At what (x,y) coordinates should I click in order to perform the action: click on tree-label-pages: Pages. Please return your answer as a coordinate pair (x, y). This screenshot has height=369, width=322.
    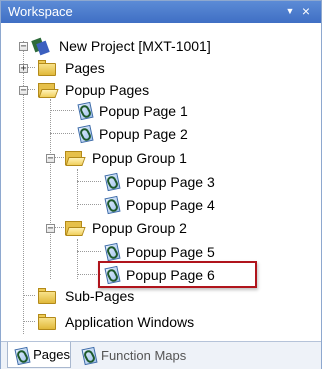
    Looking at the image, I should click on (85, 68).